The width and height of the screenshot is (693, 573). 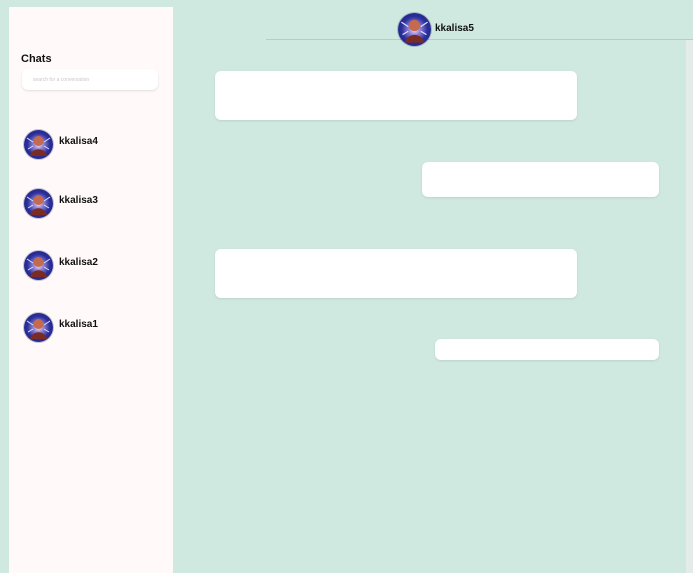 I want to click on contact-item-kkalisa4: kkalisa4, so click(x=94, y=144).